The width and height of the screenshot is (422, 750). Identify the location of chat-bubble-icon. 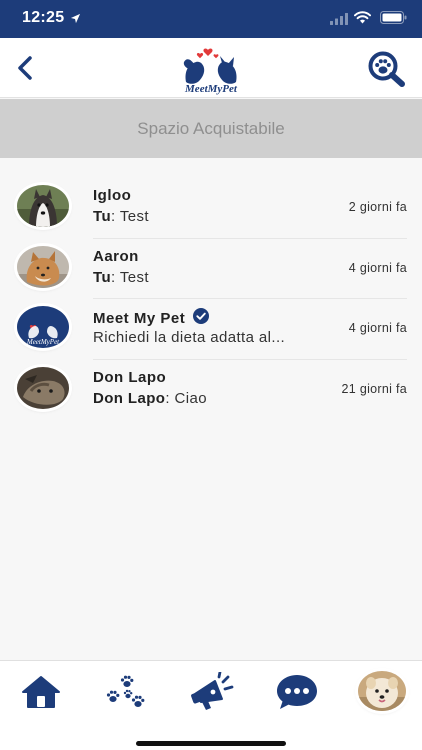
(297, 692).